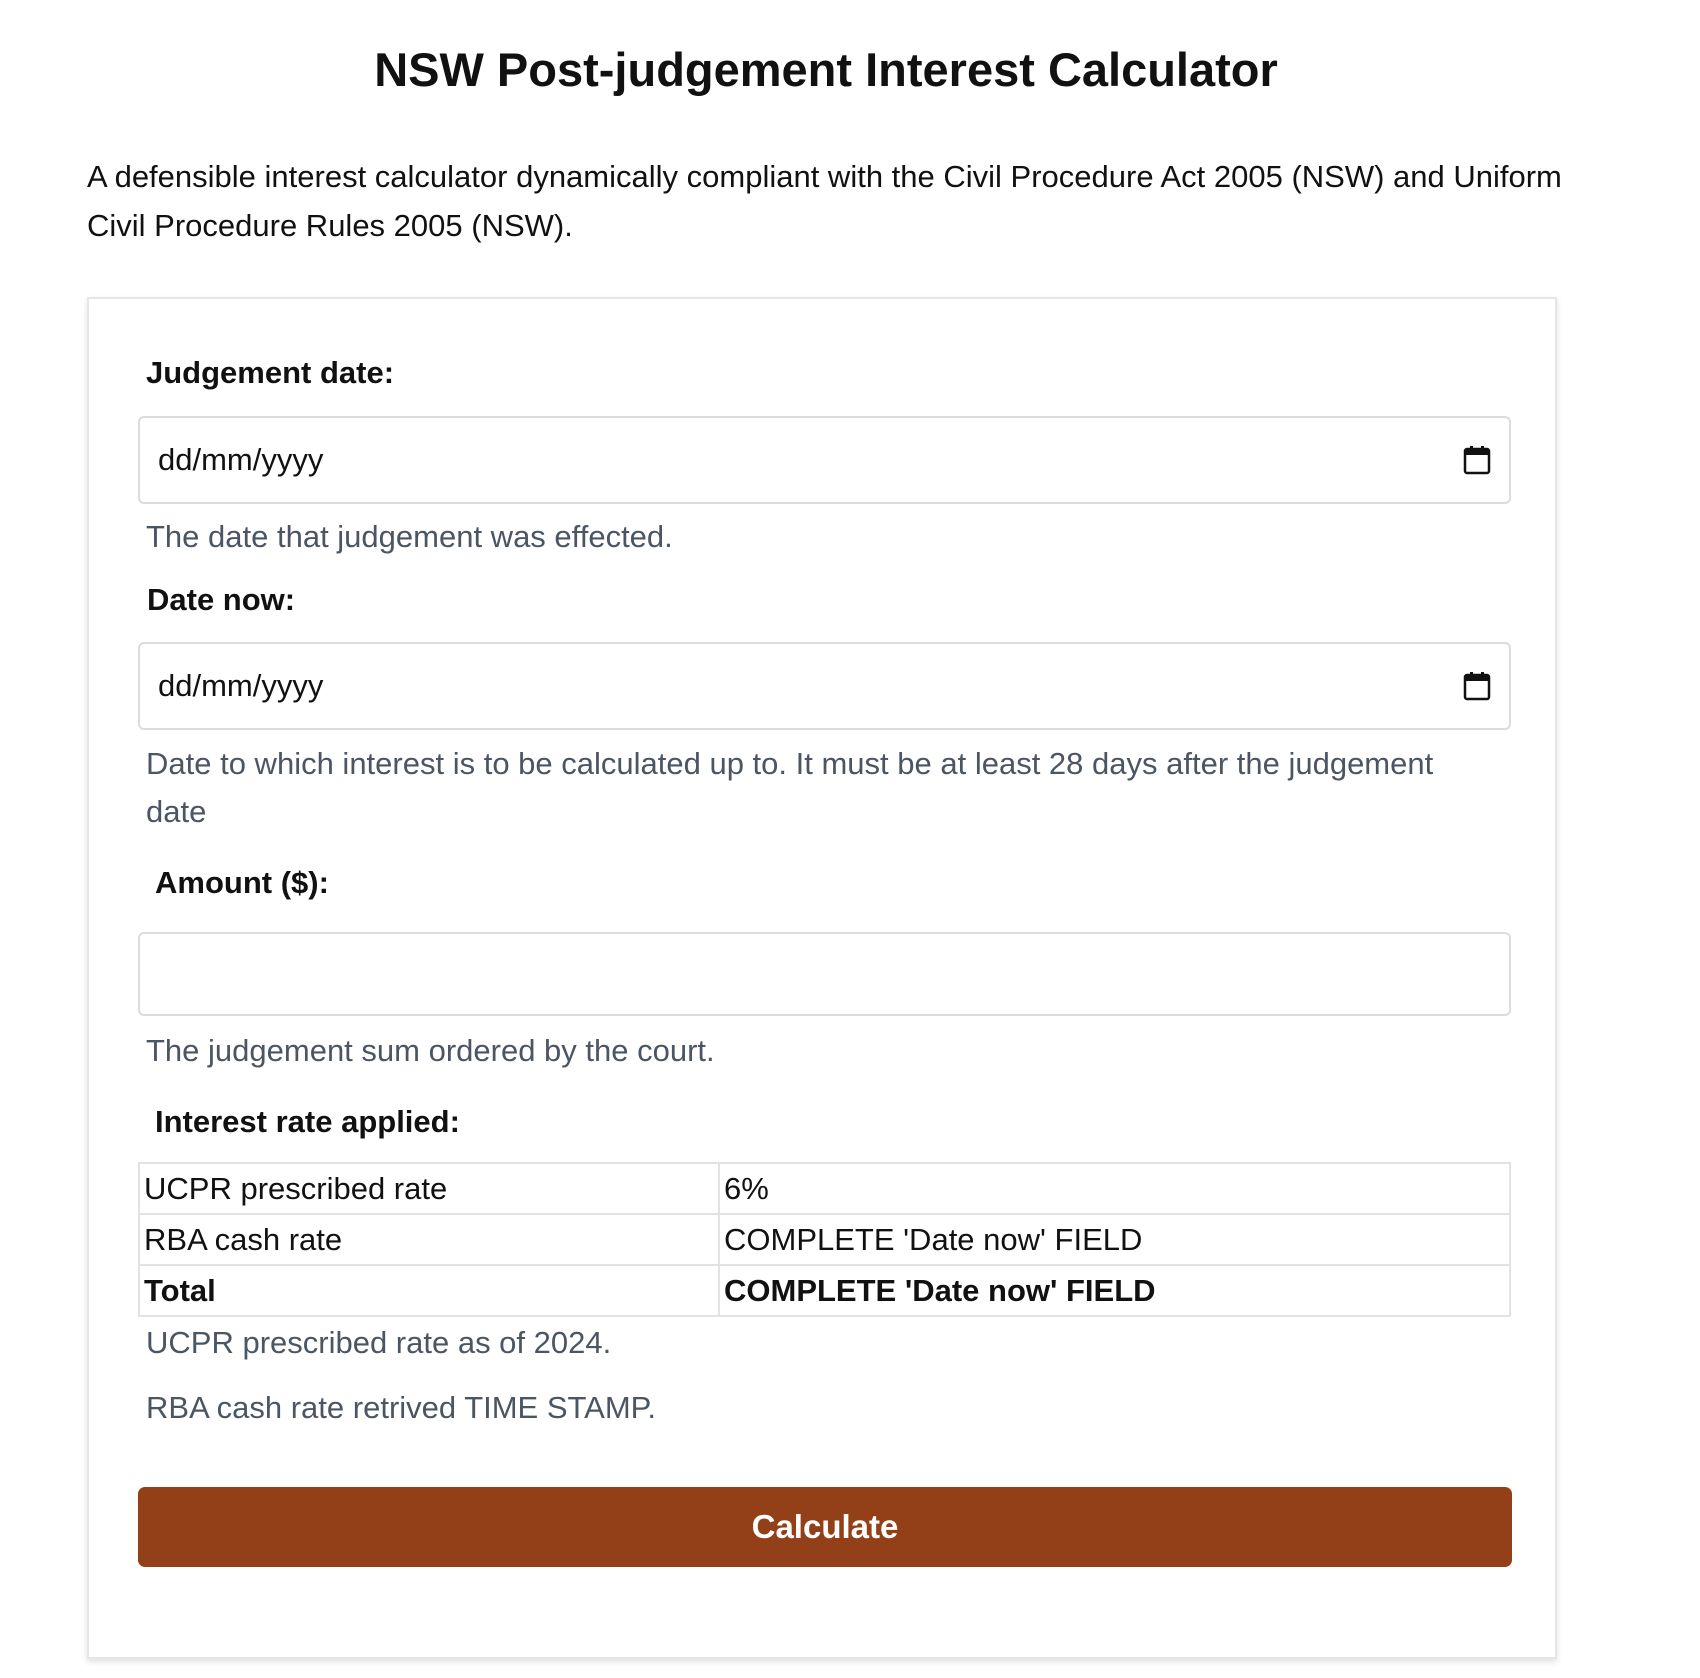 The height and width of the screenshot is (1678, 1700). I want to click on calculate-button: Calculate, so click(825, 1527).